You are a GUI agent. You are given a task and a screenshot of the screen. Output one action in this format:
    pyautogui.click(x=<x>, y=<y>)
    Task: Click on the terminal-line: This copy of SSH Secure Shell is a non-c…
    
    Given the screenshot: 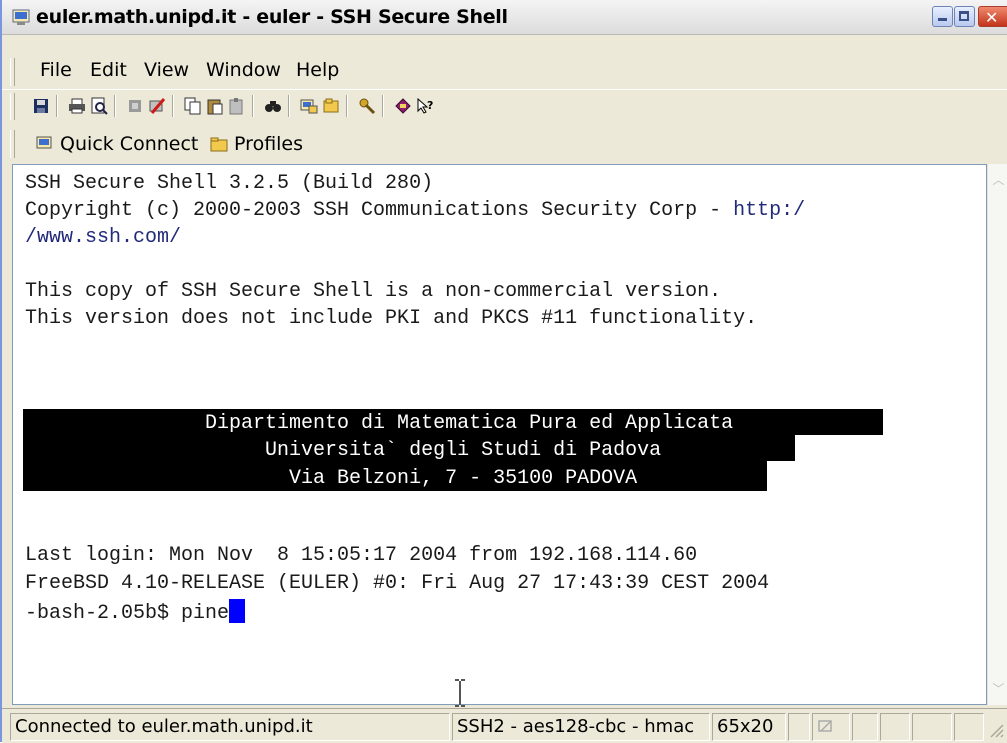 What is the action you would take?
    pyautogui.click(x=373, y=291)
    